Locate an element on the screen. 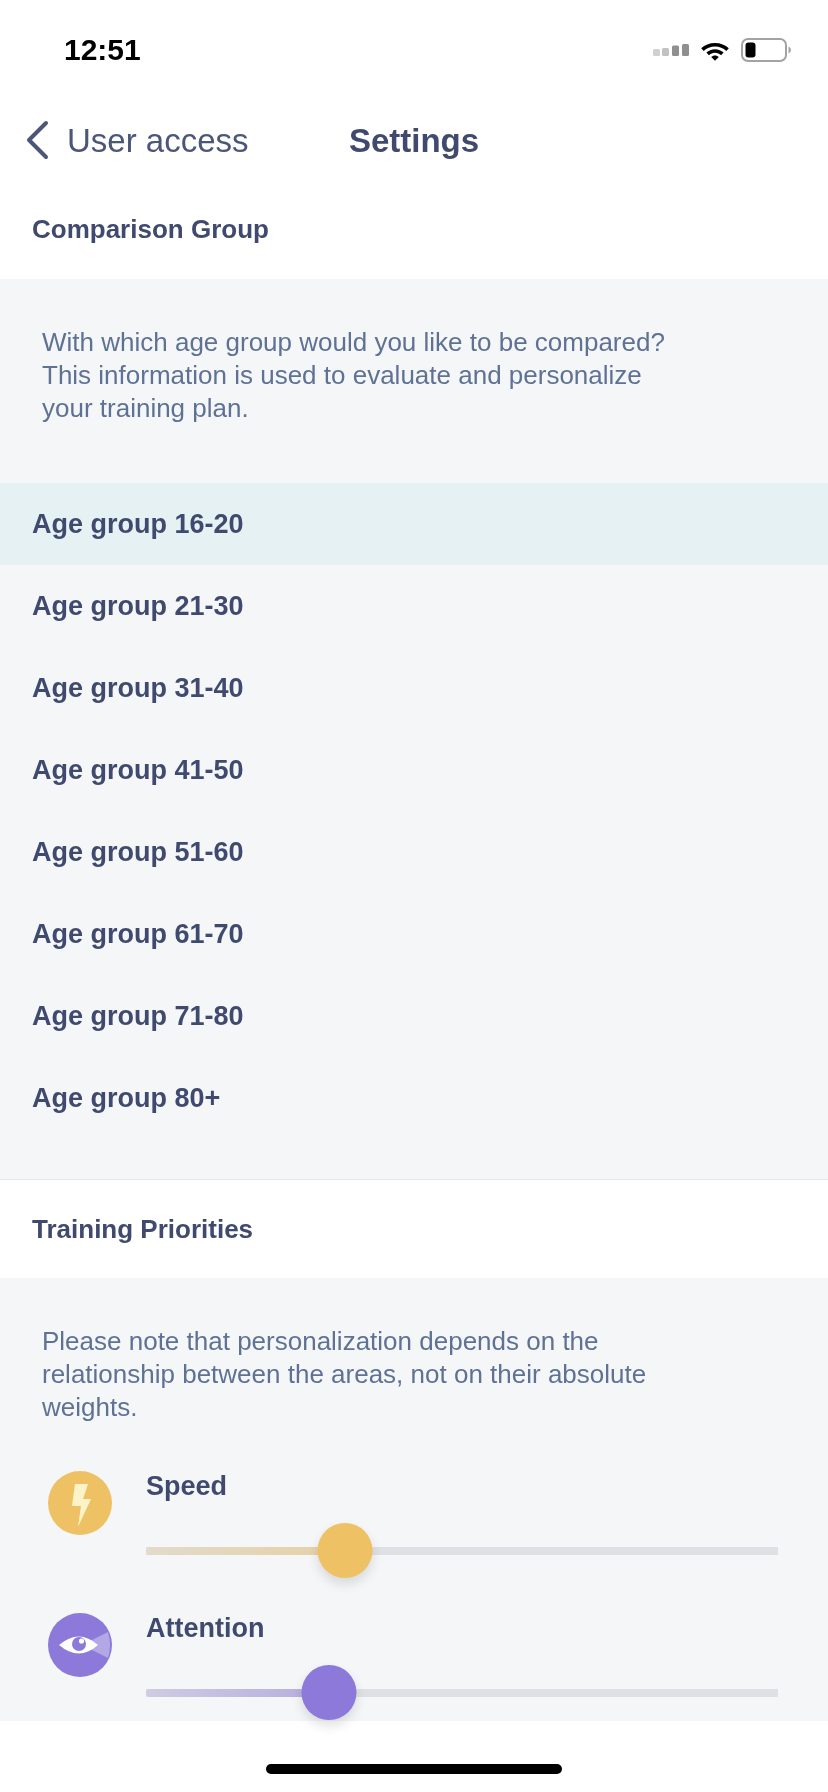 The image size is (828, 1792). section-title: Training Priorities is located at coordinates (143, 1229).